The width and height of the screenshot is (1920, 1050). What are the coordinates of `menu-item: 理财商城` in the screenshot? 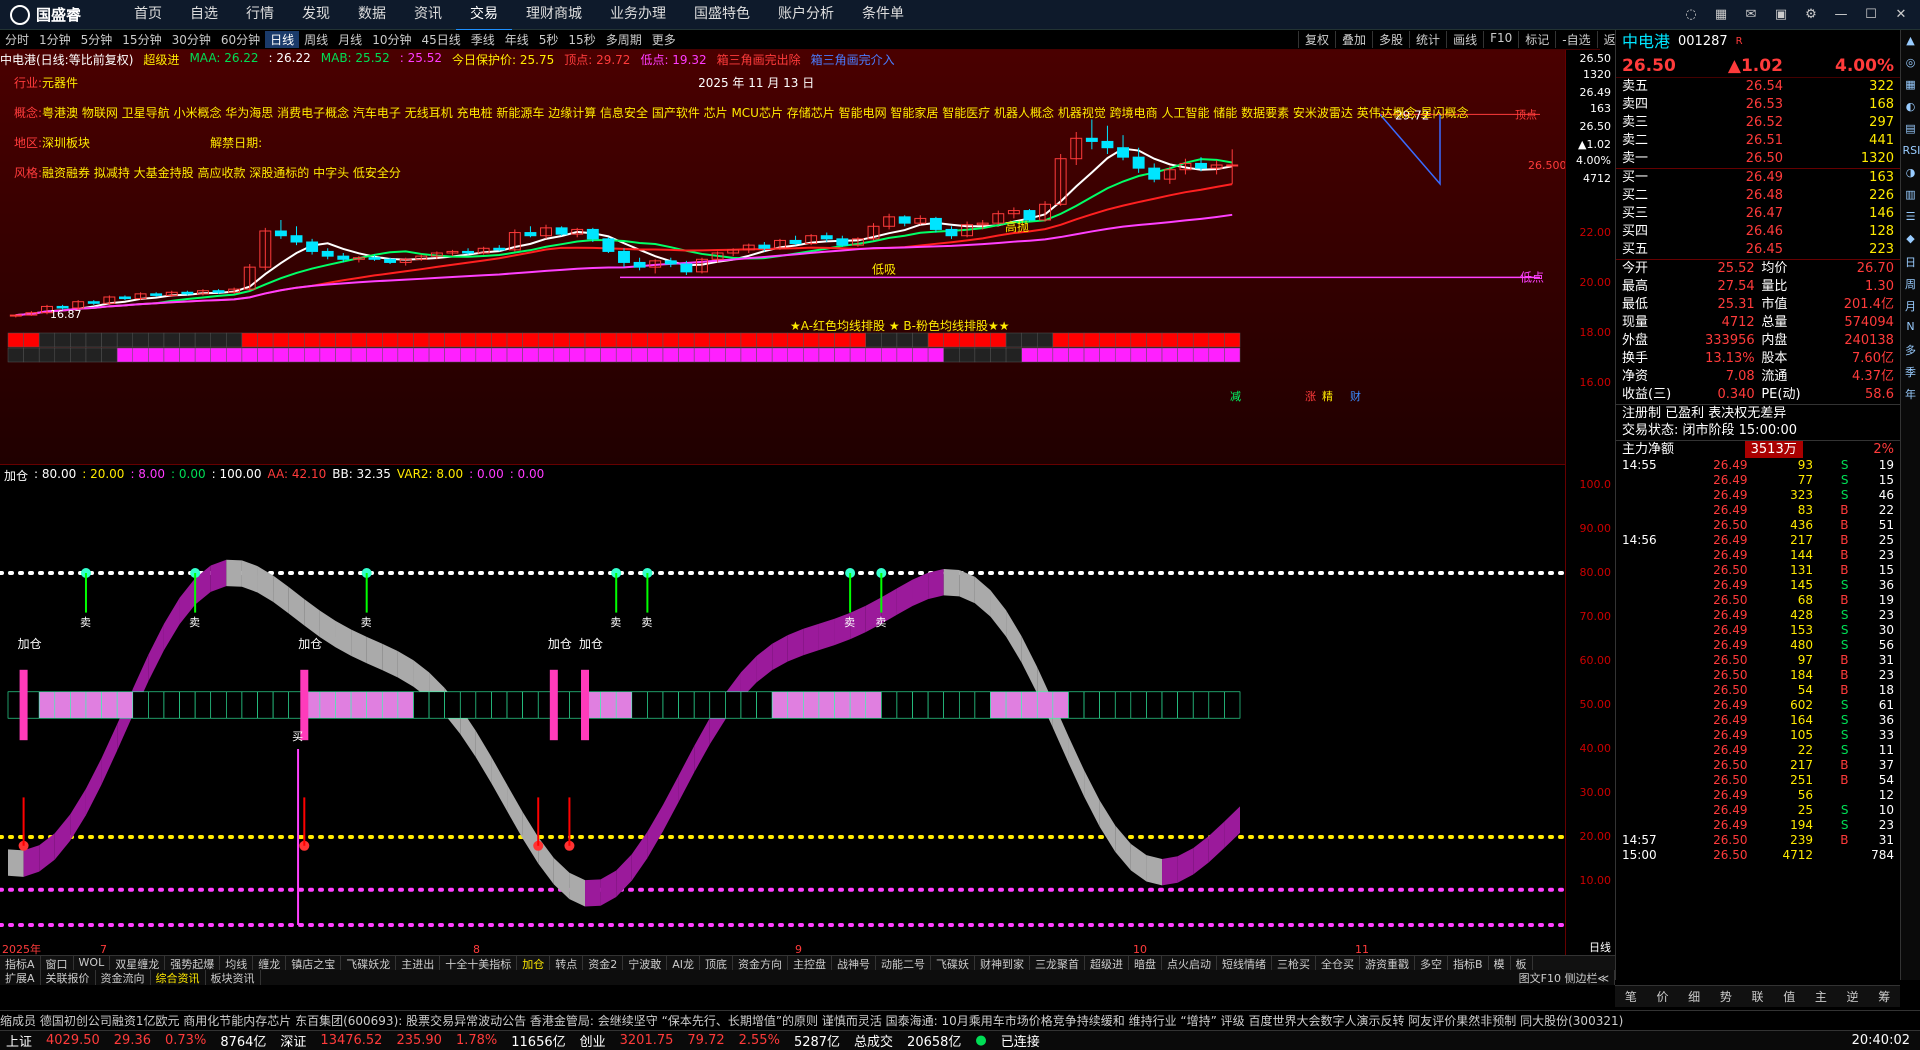 It's located at (554, 15).